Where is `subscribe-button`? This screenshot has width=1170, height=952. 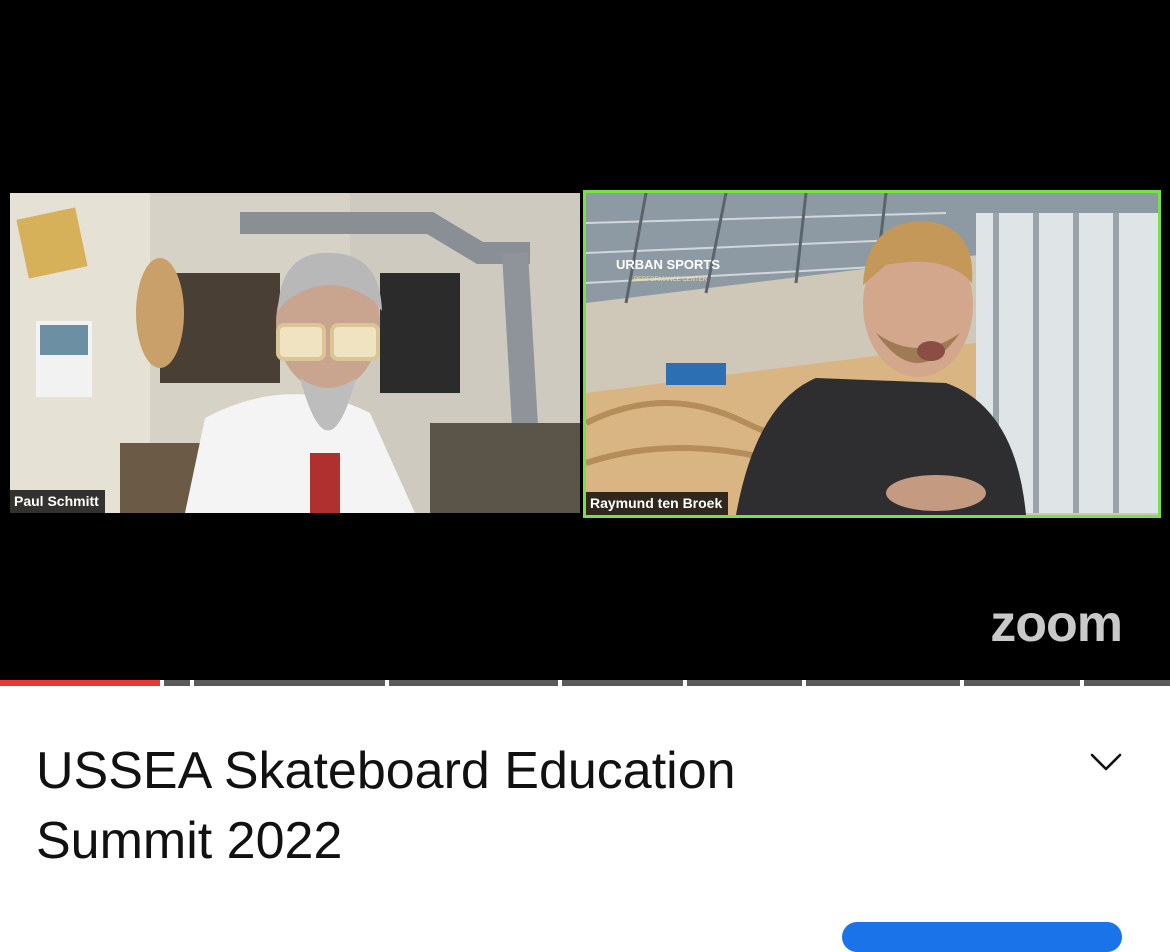 subscribe-button is located at coordinates (982, 937).